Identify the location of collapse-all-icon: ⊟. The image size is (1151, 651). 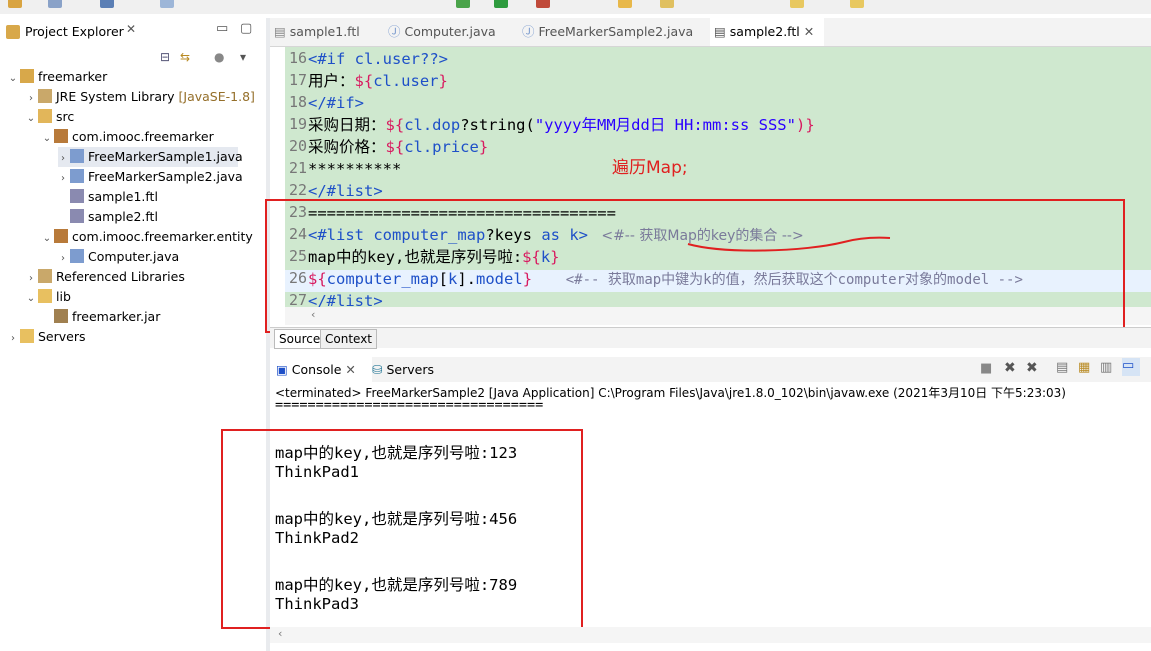
(165, 57).